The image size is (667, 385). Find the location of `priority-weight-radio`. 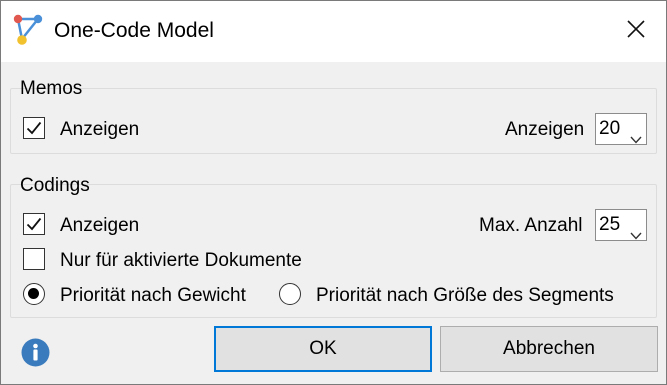

priority-weight-radio is located at coordinates (34, 294).